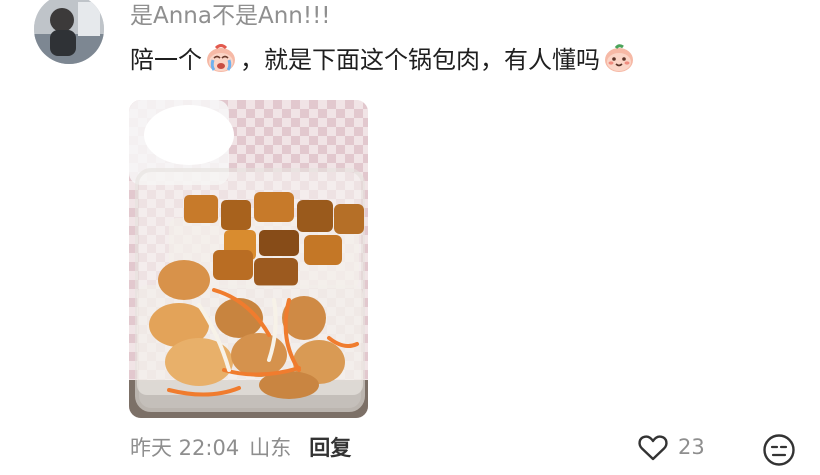  Describe the element at coordinates (185, 448) in the screenshot. I see `comment-time: 昨天 22:04` at that location.